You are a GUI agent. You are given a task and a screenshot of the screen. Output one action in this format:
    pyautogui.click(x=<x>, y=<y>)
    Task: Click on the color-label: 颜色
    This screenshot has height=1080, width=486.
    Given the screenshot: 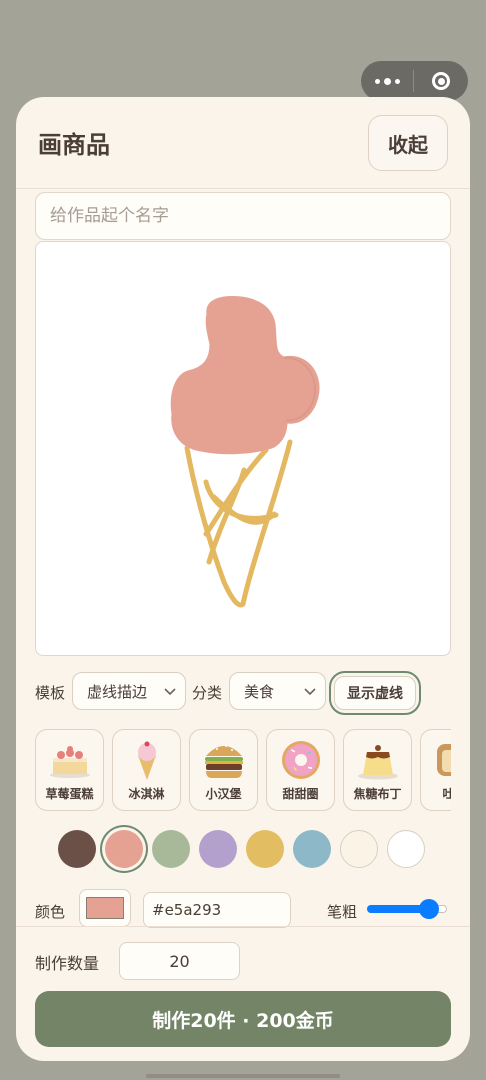 What is the action you would take?
    pyautogui.click(x=50, y=912)
    